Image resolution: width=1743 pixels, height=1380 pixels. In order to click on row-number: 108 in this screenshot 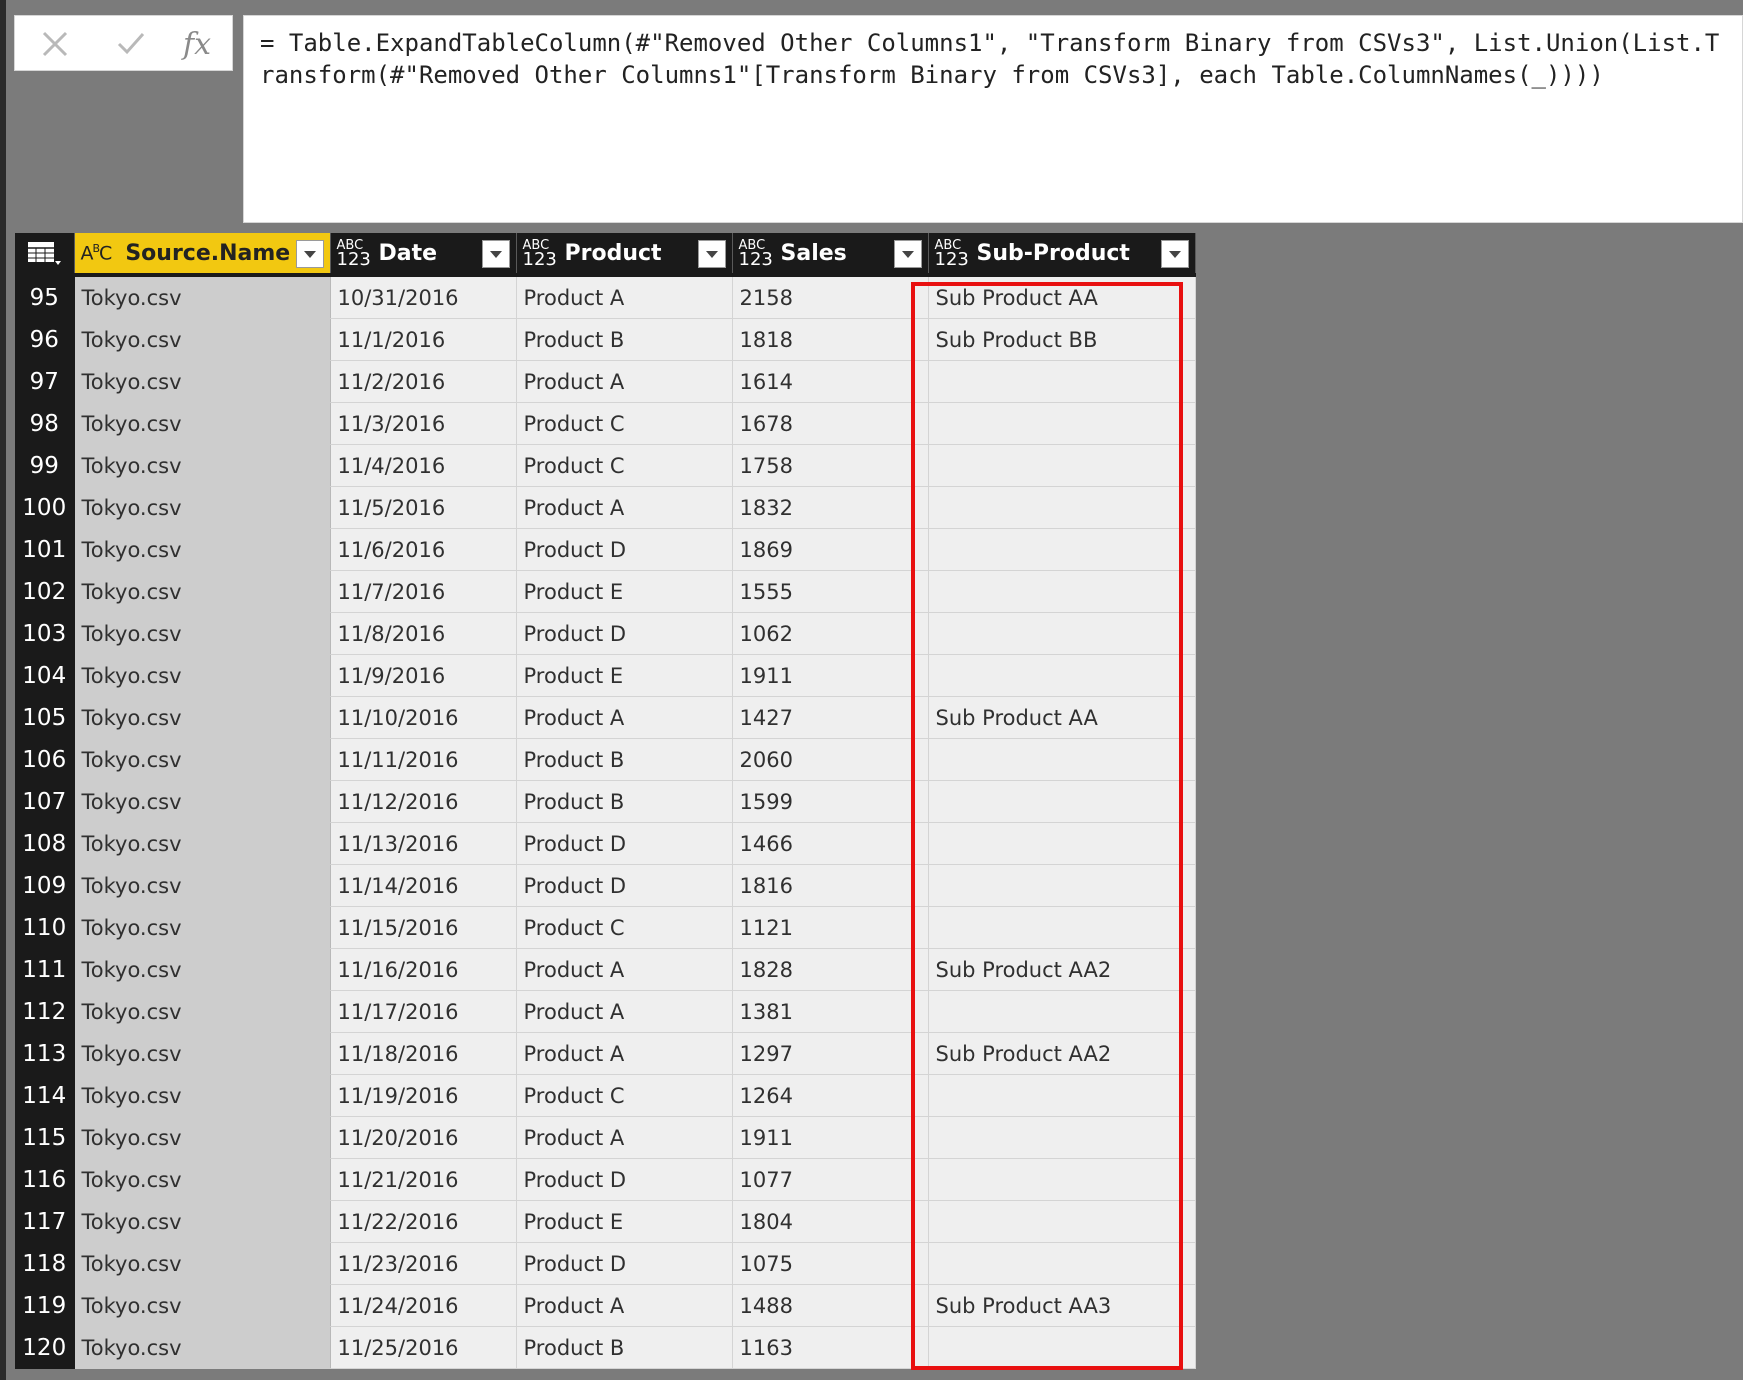, I will do `click(45, 843)`.